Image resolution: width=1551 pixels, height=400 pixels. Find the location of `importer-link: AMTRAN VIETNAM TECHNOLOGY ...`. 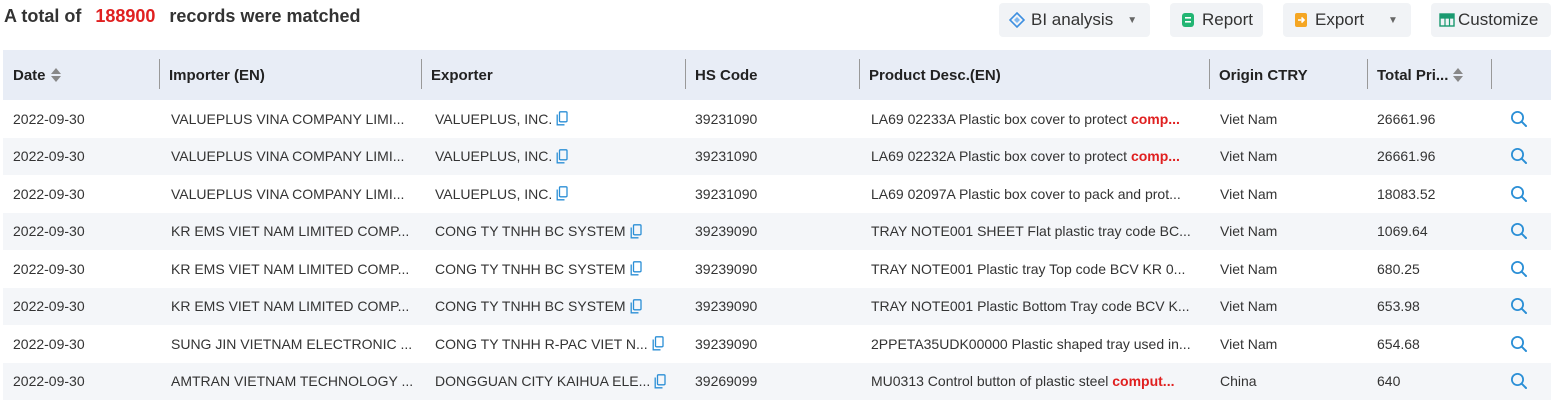

importer-link: AMTRAN VIETNAM TECHNOLOGY ... is located at coordinates (292, 381).